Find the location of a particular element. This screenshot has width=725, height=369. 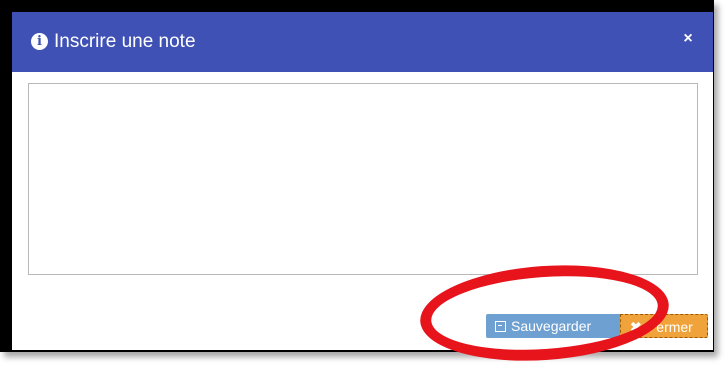

close-button-label: Fermer is located at coordinates (670, 327).